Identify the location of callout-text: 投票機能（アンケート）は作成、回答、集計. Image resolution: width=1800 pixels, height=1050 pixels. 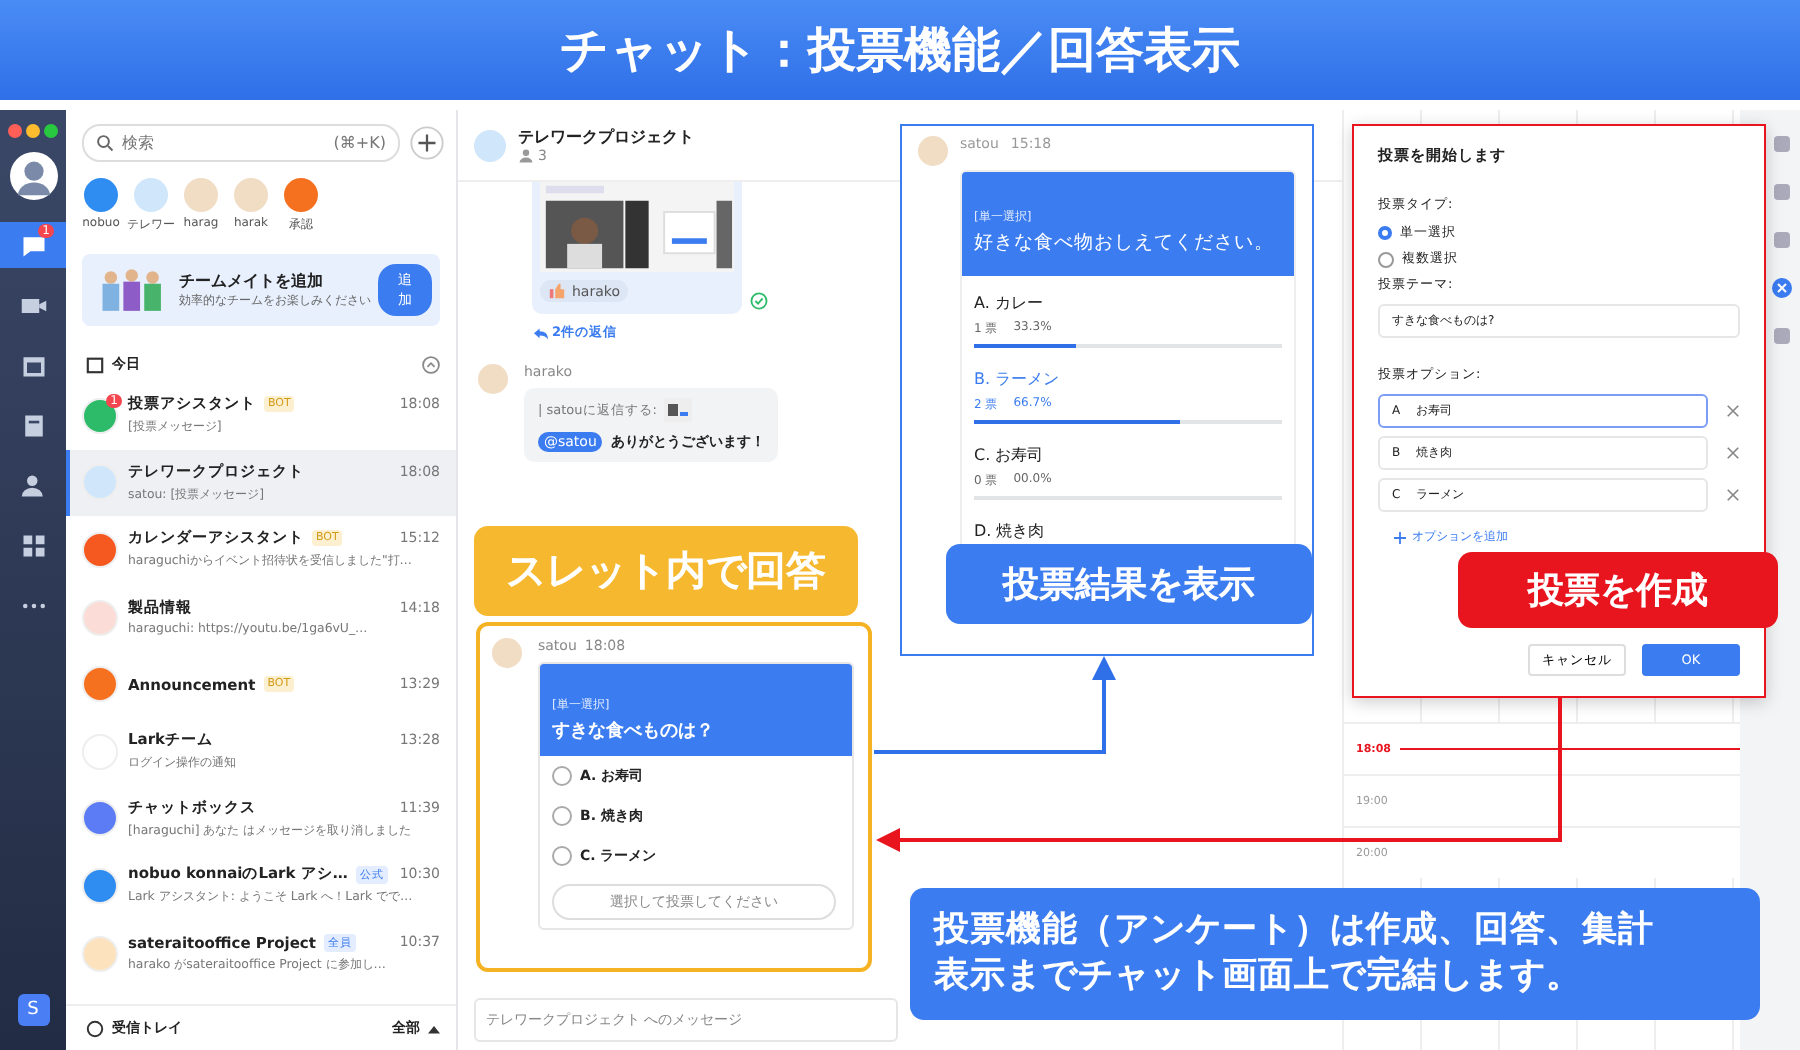
(1294, 931).